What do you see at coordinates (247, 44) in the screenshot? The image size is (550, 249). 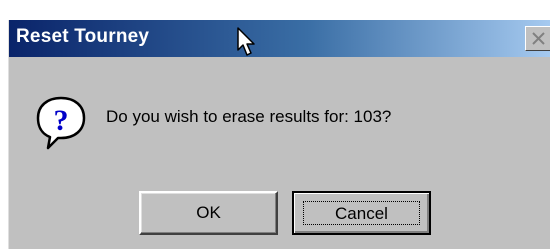 I see `mouse-pointer-icon` at bounding box center [247, 44].